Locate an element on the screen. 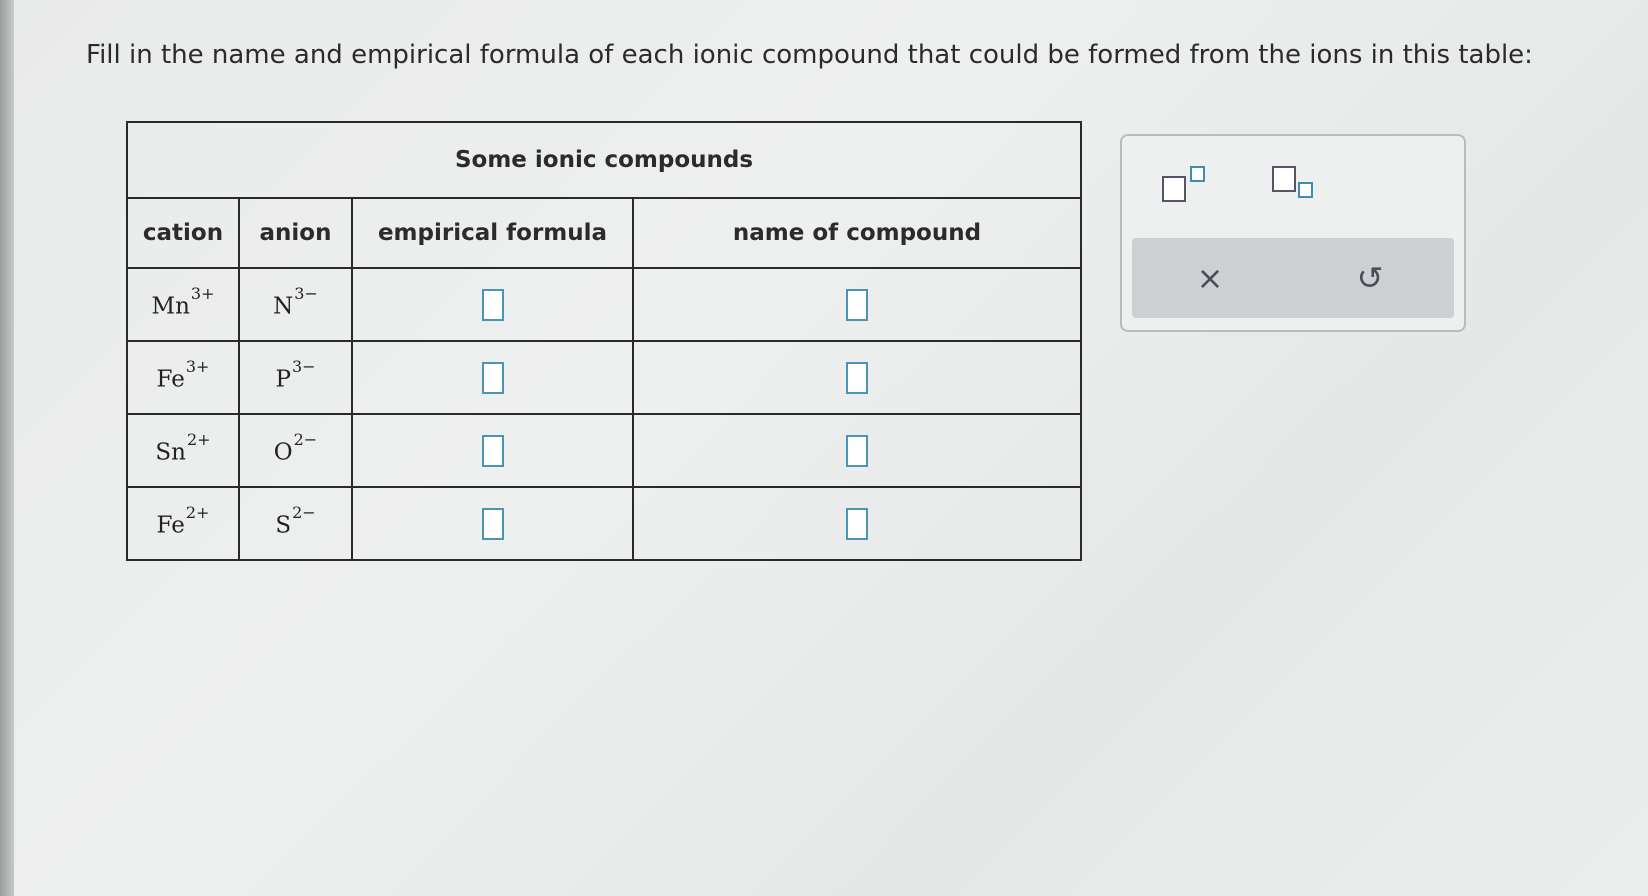  table-row: Sn2+ O2− is located at coordinates (604, 450).